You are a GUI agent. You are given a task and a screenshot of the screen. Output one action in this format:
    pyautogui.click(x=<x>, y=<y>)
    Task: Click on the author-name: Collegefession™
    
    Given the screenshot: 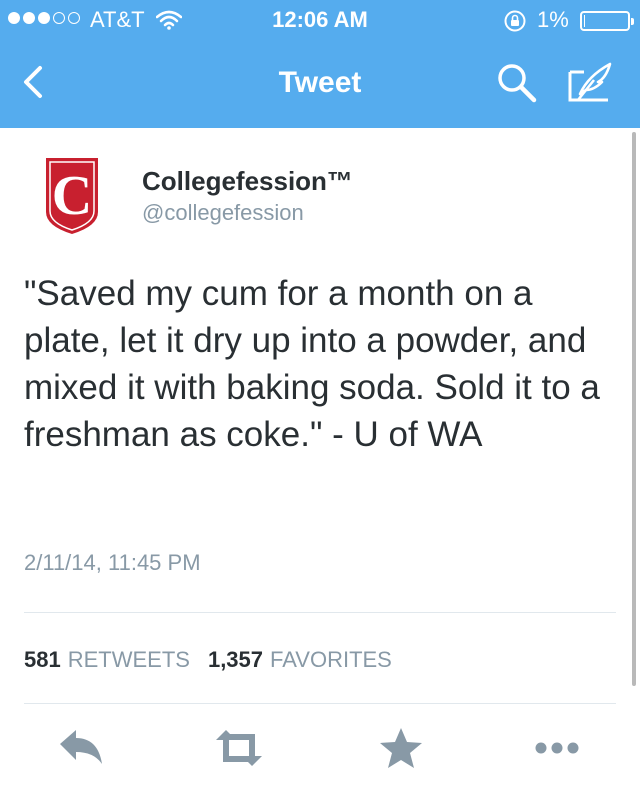 What is the action you would take?
    pyautogui.click(x=247, y=181)
    